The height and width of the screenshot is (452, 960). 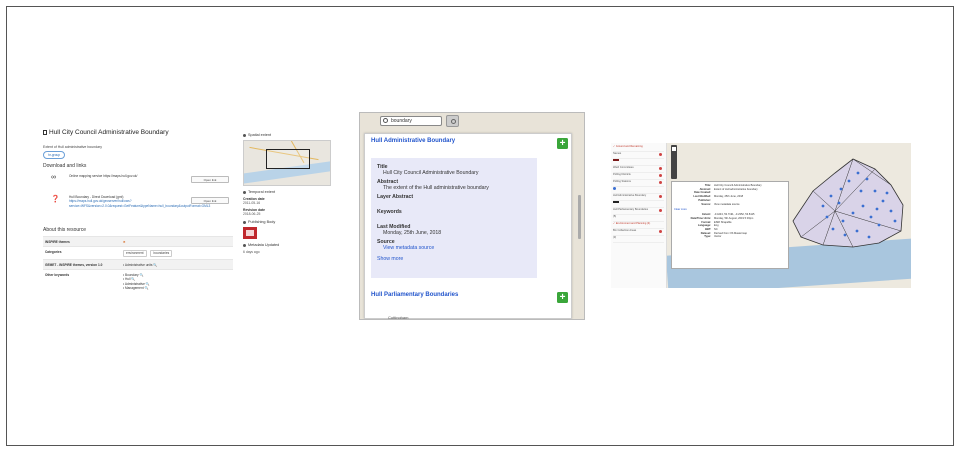 What do you see at coordinates (421, 295) in the screenshot?
I see `result-title: Hull Parliamentary Boundaries` at bounding box center [421, 295].